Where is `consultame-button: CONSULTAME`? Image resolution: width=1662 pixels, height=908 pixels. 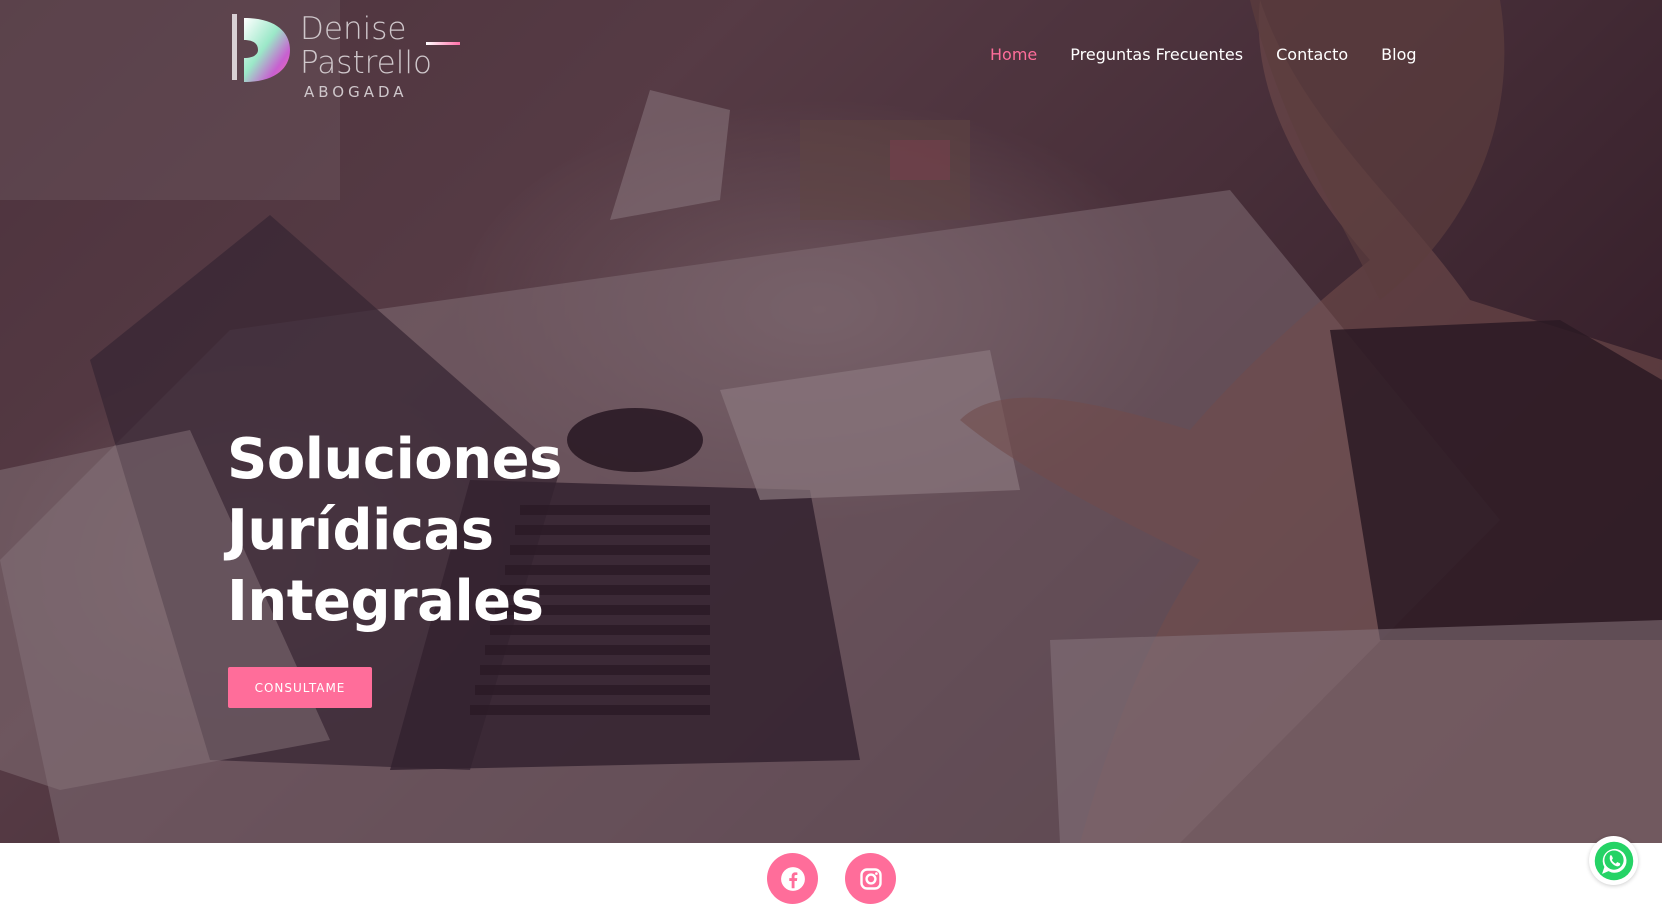
consultame-button: CONSULTAME is located at coordinates (300, 687).